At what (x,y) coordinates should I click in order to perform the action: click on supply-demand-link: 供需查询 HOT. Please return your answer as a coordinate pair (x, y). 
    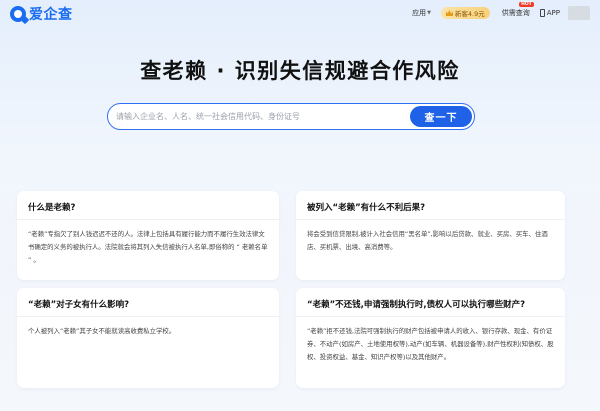
    Looking at the image, I should click on (517, 10).